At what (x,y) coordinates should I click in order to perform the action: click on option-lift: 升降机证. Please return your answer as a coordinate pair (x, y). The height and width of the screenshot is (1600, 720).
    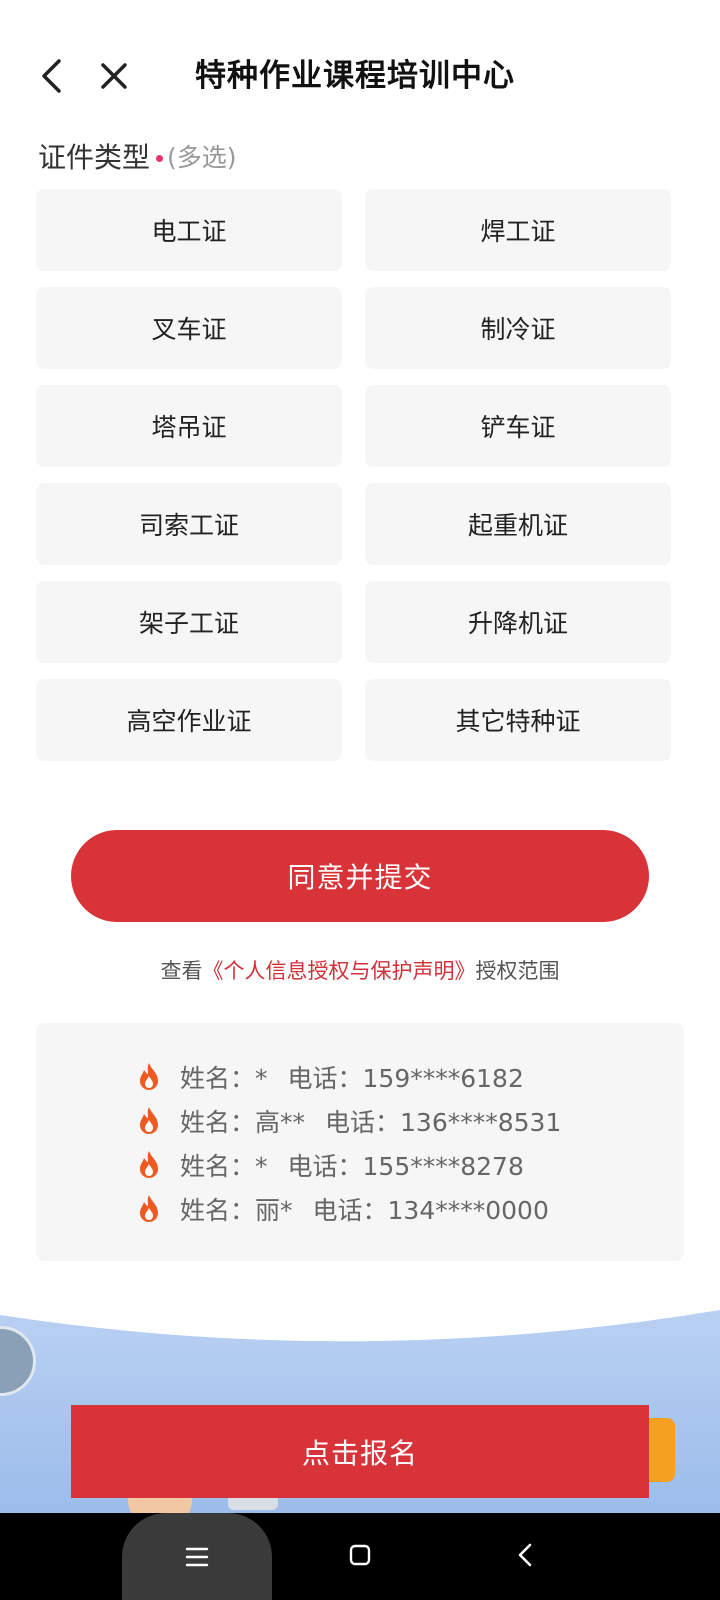
    Looking at the image, I should click on (518, 622).